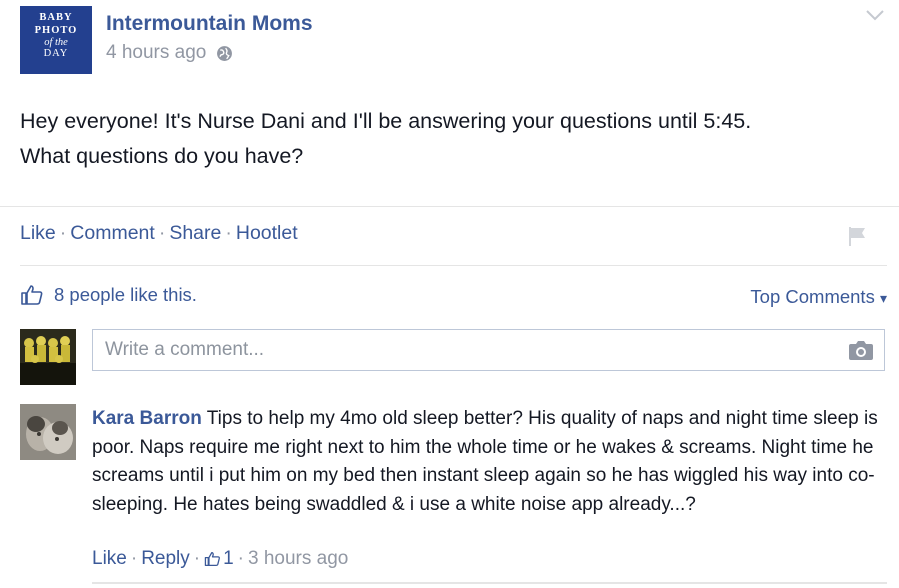 The image size is (899, 588). I want to click on page-avatar-line4: DAY, so click(56, 53).